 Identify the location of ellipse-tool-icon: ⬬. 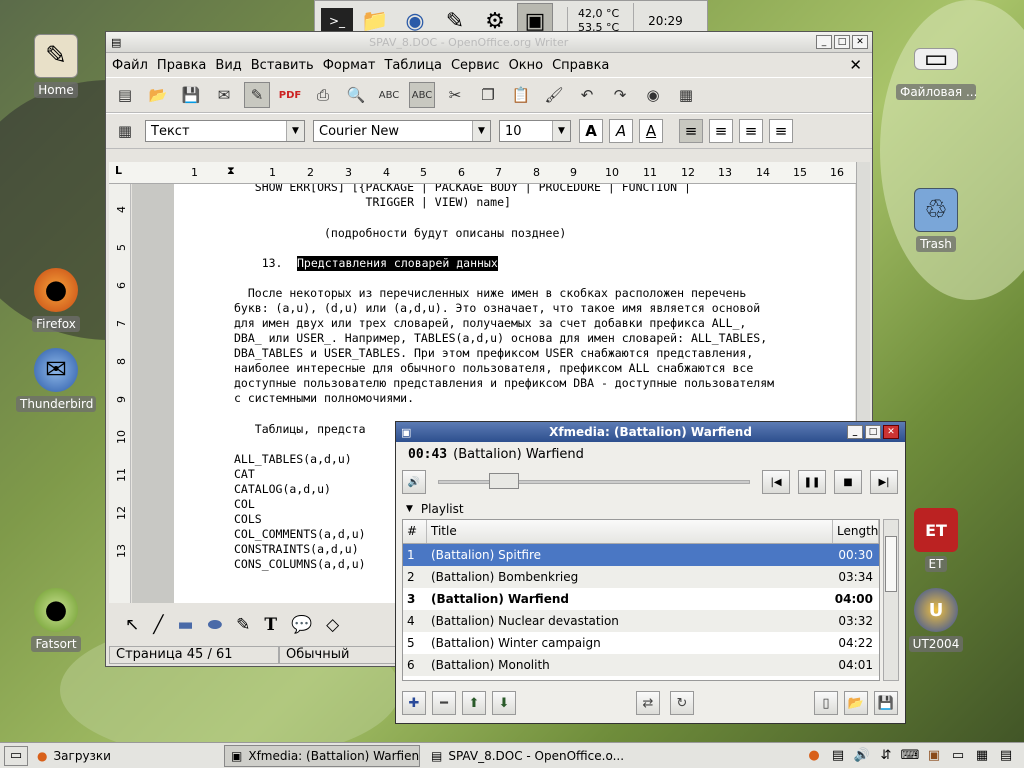
(215, 625).